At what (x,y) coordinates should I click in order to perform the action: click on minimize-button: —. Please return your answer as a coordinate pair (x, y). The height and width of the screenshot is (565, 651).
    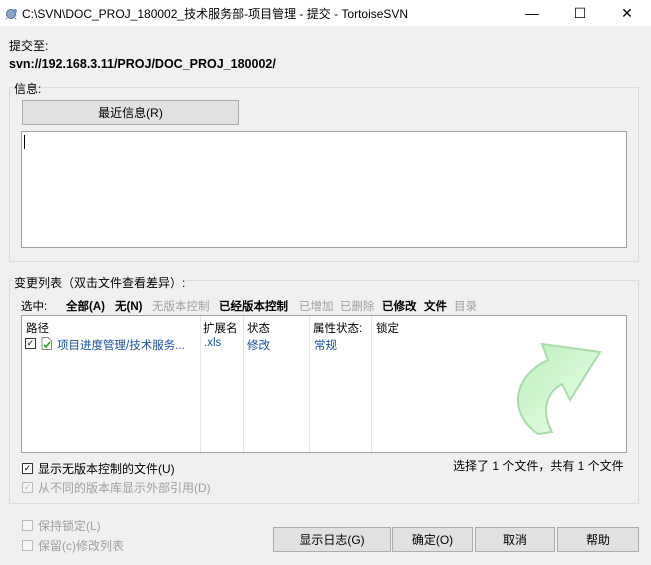
    Looking at the image, I should click on (532, 13).